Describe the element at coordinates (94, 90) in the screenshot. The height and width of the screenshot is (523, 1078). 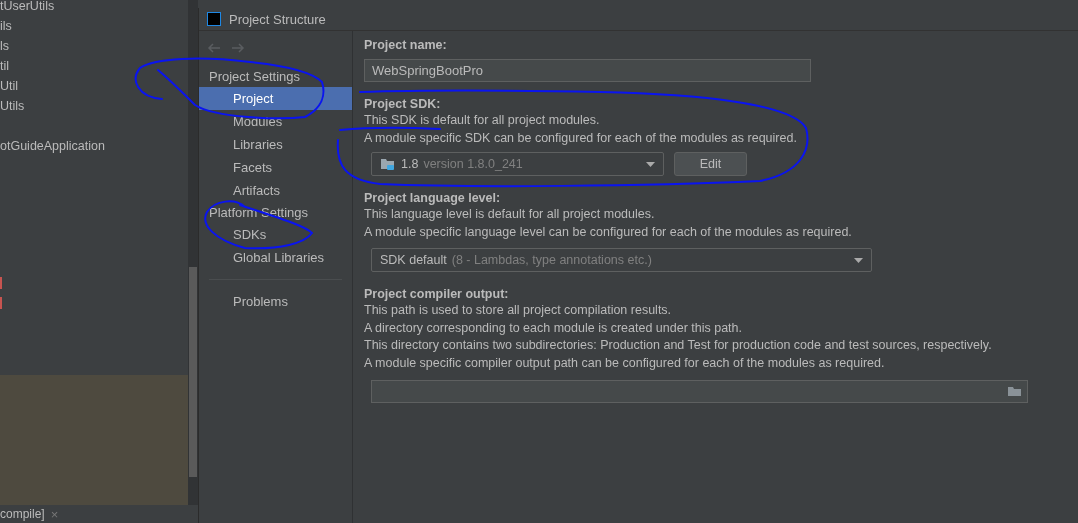
I see `tree-item: Util` at that location.